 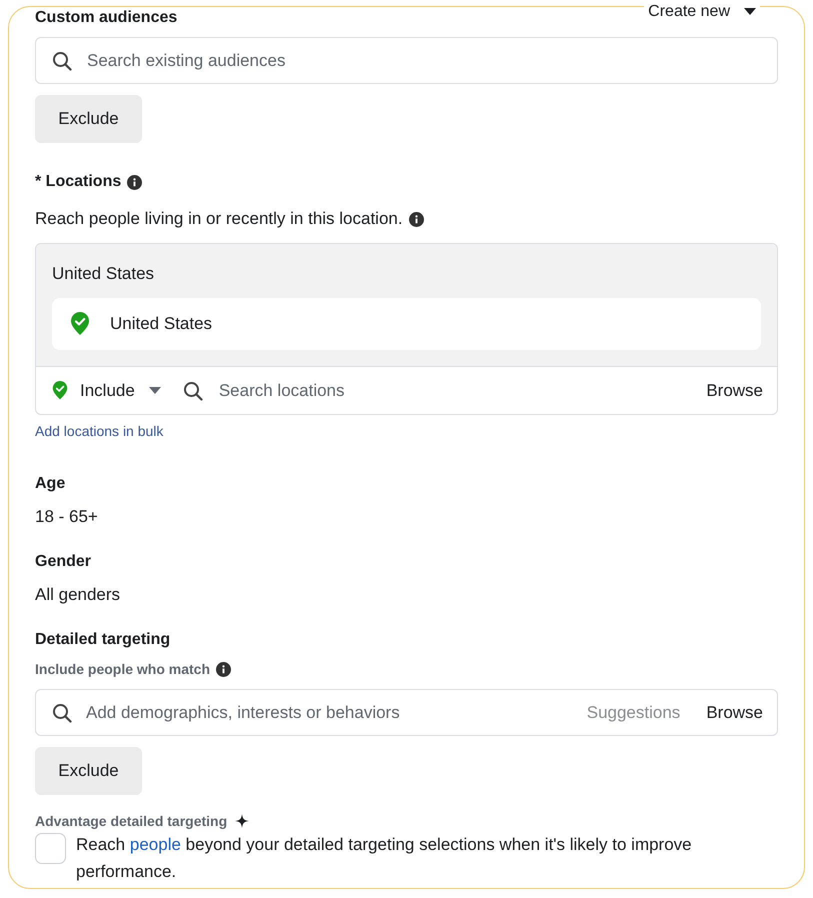 What do you see at coordinates (66, 517) in the screenshot?
I see `age-value: 18 - 65+` at bounding box center [66, 517].